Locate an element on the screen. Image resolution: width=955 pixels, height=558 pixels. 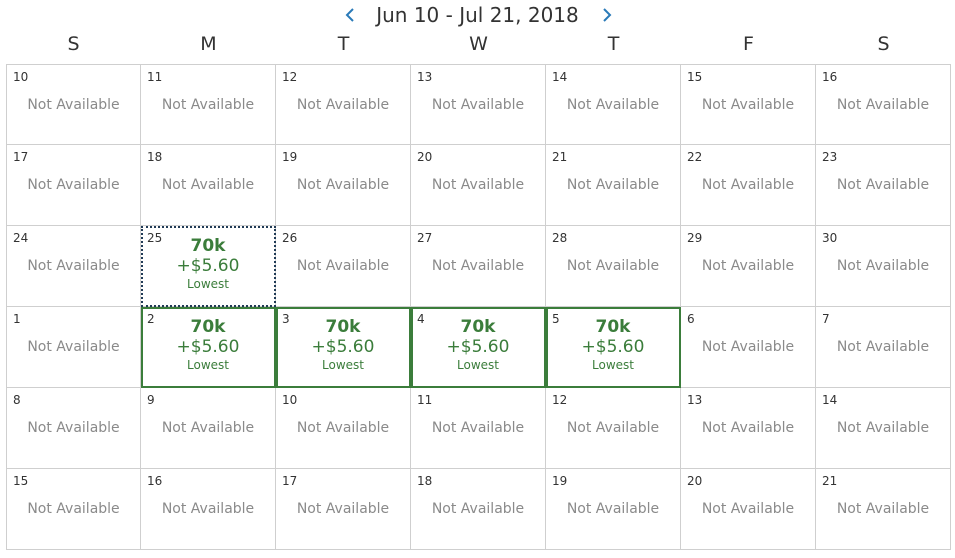
day-number: 26 is located at coordinates (290, 238).